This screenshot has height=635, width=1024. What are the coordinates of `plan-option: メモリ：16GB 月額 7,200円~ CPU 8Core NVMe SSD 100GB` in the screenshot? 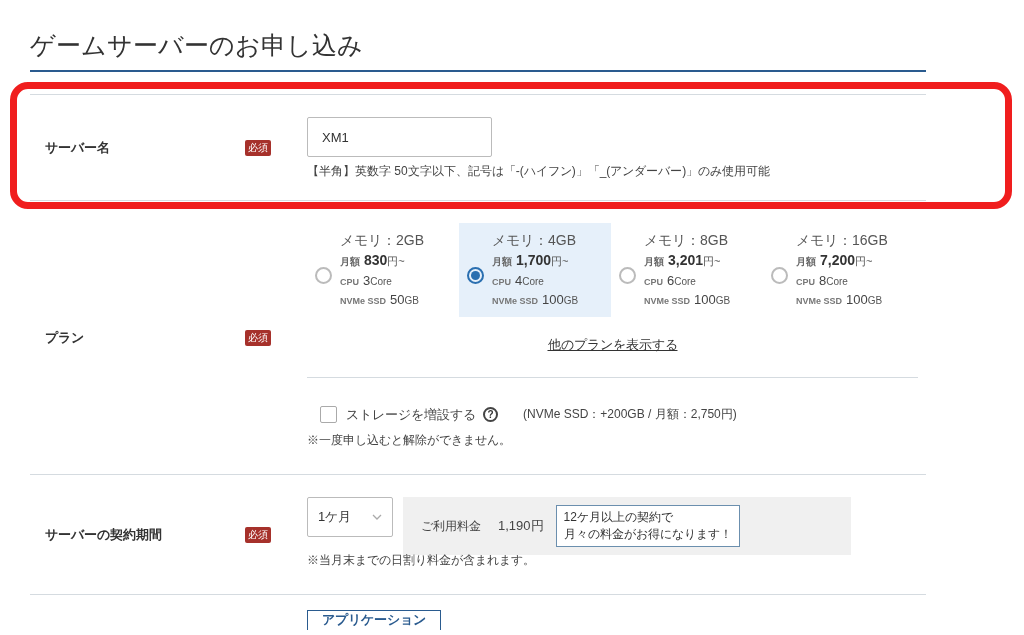 It's located at (839, 270).